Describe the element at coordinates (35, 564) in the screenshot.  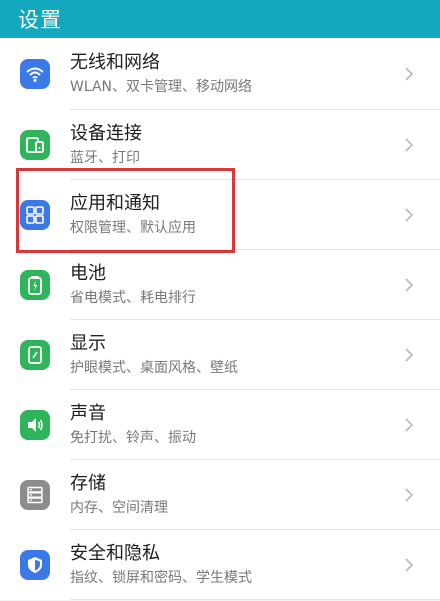
I see `security-shield-icon` at that location.